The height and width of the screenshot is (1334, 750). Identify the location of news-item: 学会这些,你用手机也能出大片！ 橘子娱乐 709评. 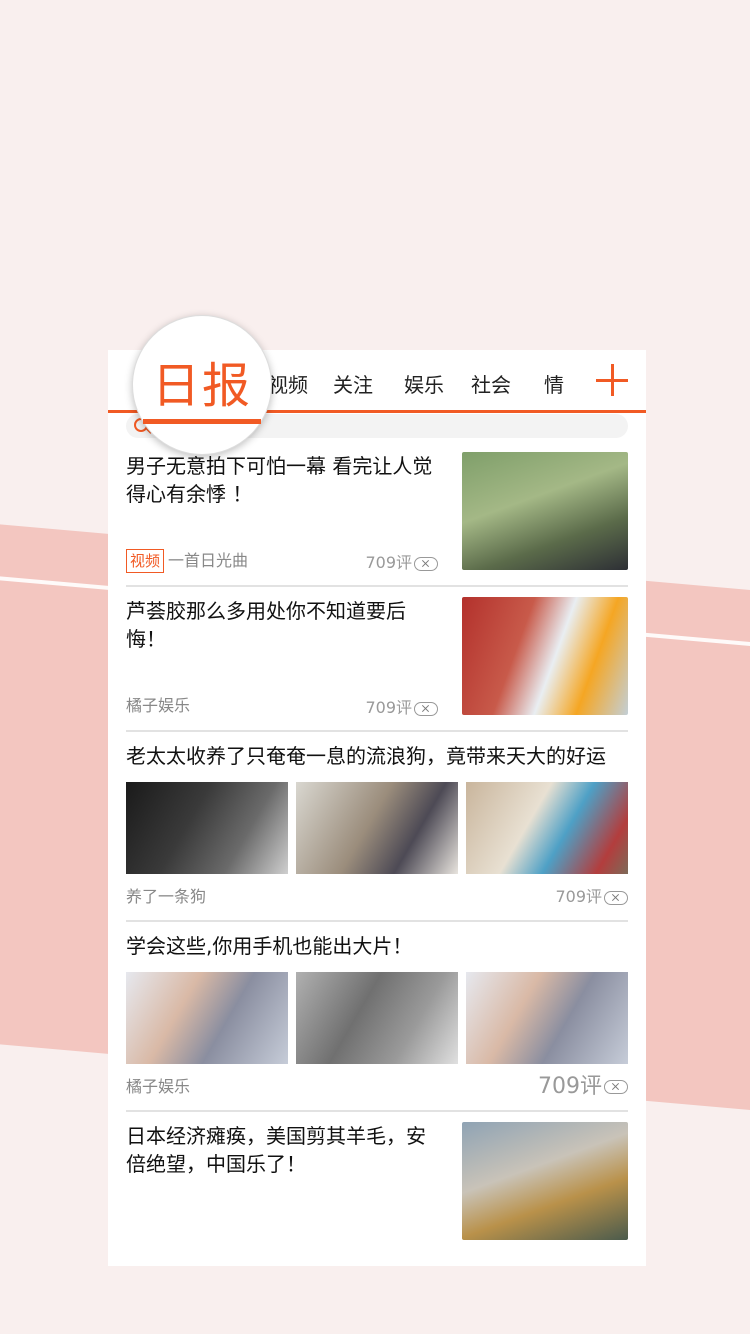
(377, 1017).